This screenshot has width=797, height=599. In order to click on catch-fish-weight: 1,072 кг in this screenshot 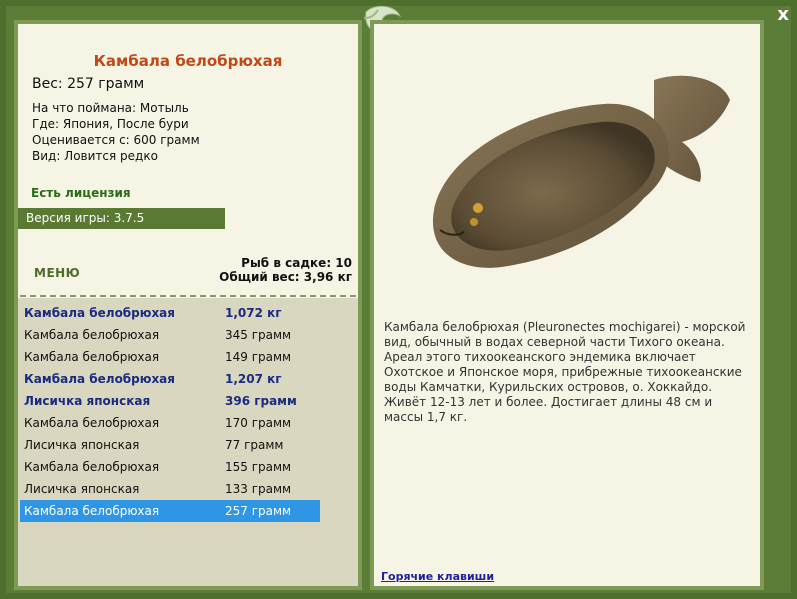, I will do `click(253, 313)`.